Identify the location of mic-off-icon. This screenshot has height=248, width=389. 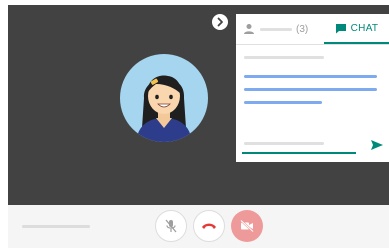
(171, 226).